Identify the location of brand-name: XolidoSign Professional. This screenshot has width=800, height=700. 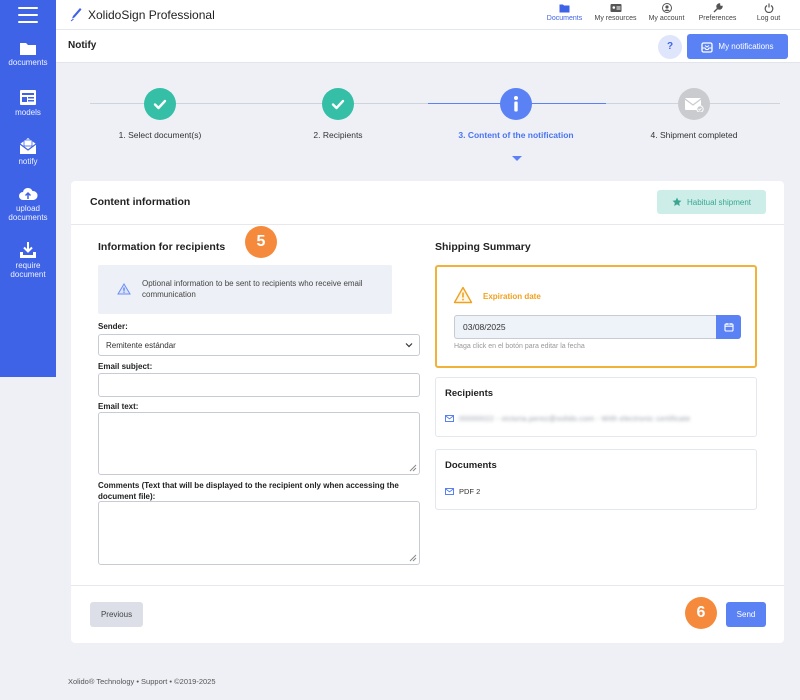
(151, 14).